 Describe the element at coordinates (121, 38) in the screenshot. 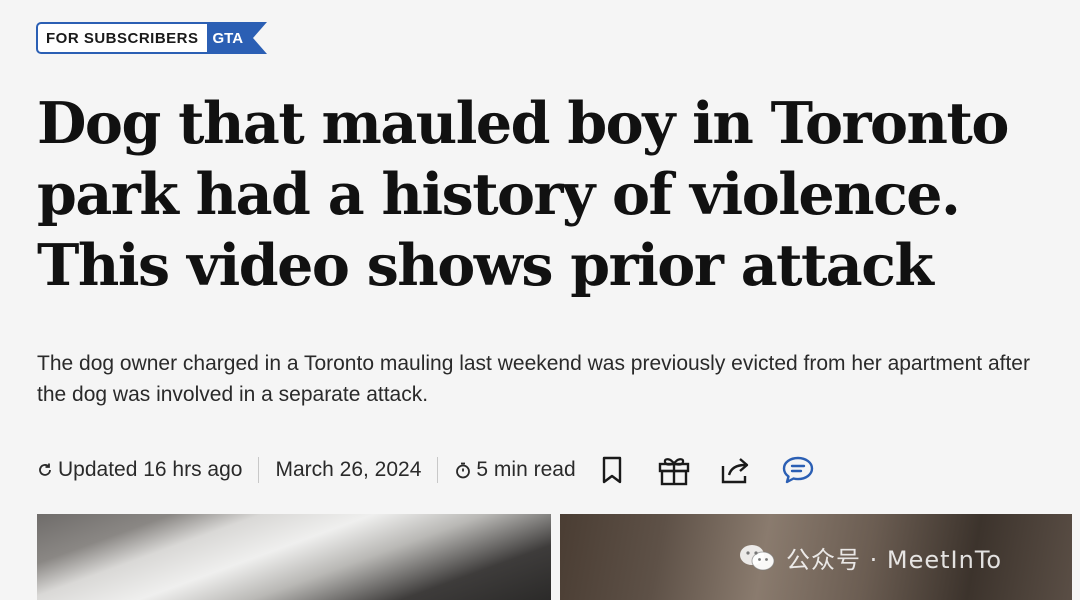

I see `for-subscribers-label: FOR SUBSCRIBERS` at that location.